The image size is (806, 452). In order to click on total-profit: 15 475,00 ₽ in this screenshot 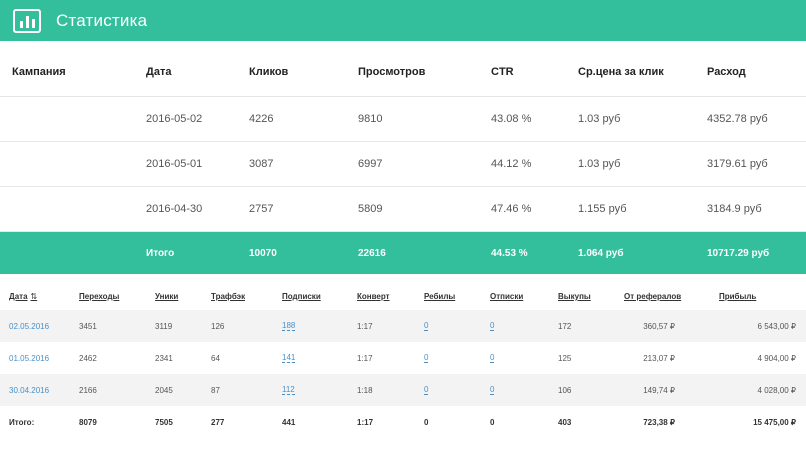, I will do `click(774, 422)`.